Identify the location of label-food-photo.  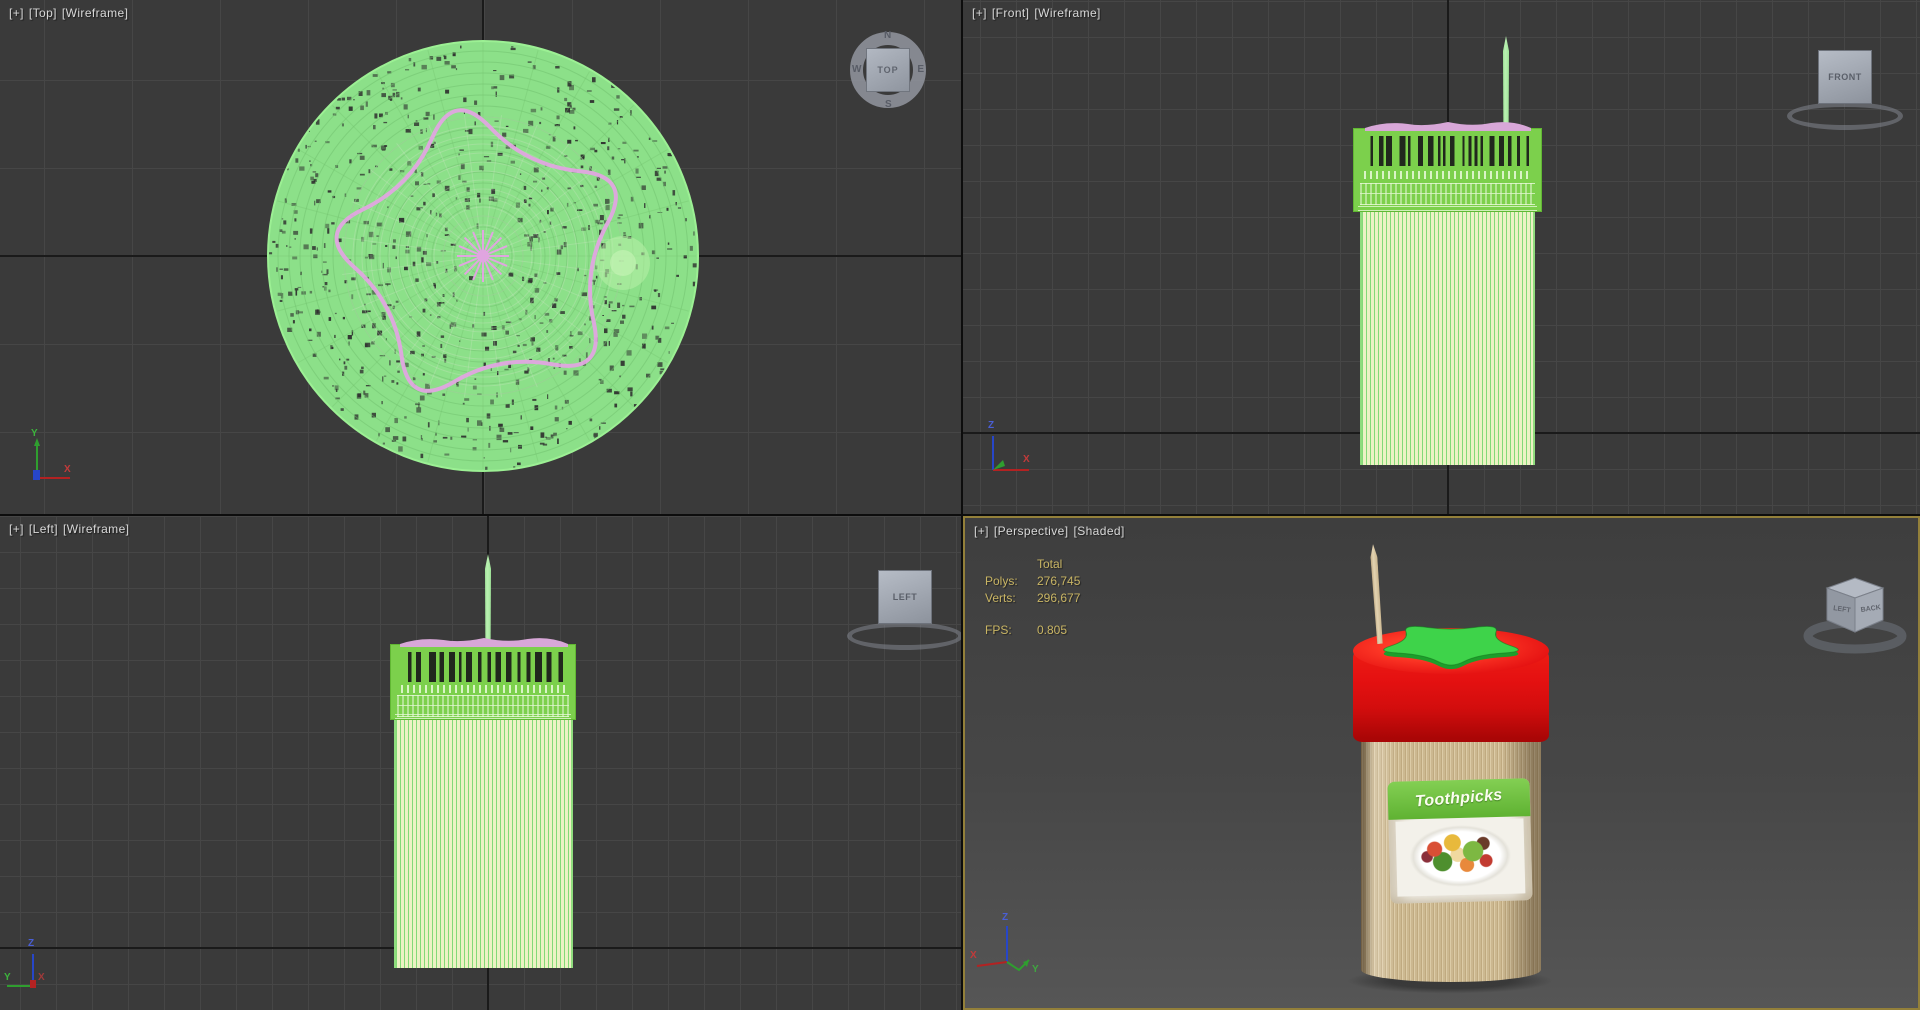
(1460, 857).